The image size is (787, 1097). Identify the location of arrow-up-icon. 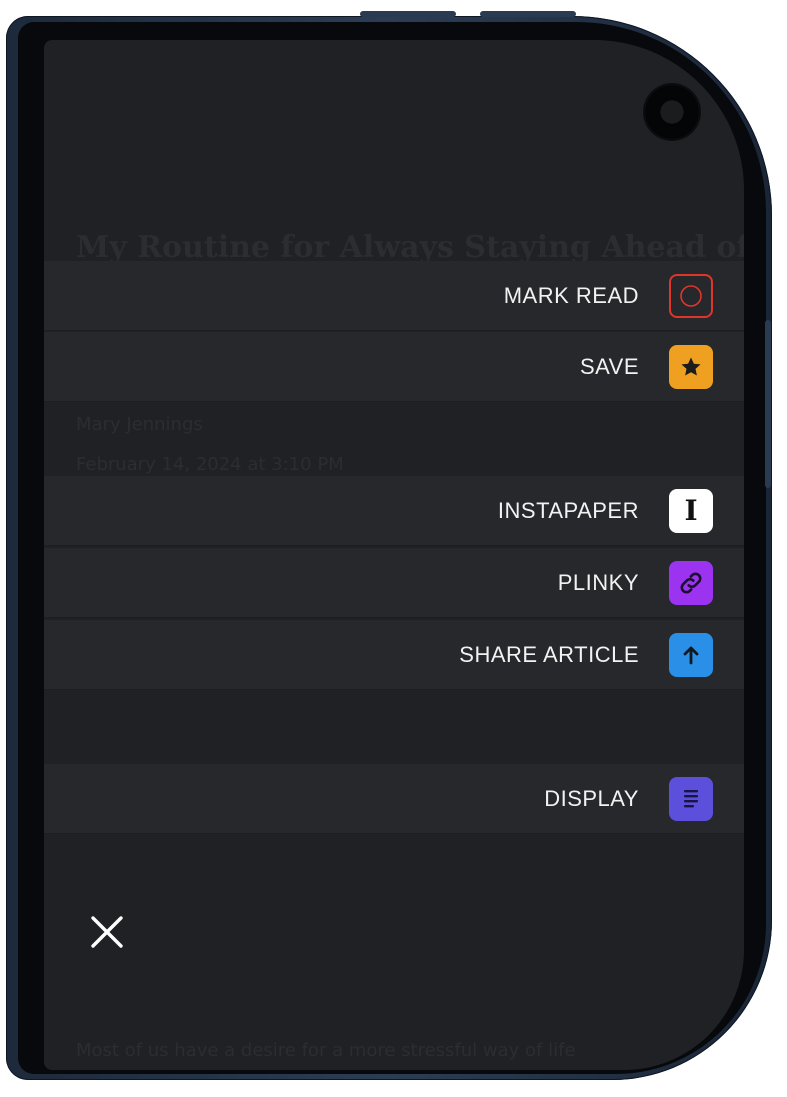
(691, 655).